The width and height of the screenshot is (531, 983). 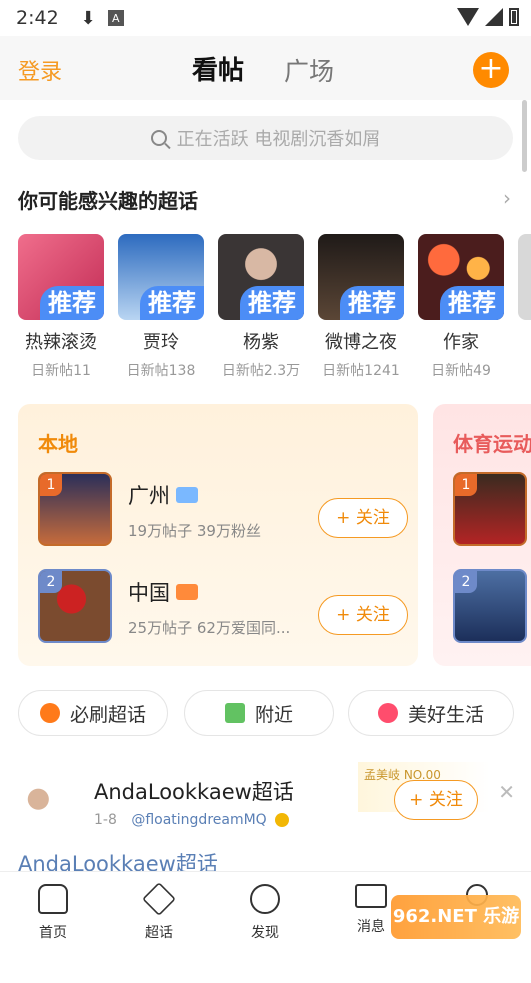 I want to click on plus-icon: +, so click(x=491, y=70).